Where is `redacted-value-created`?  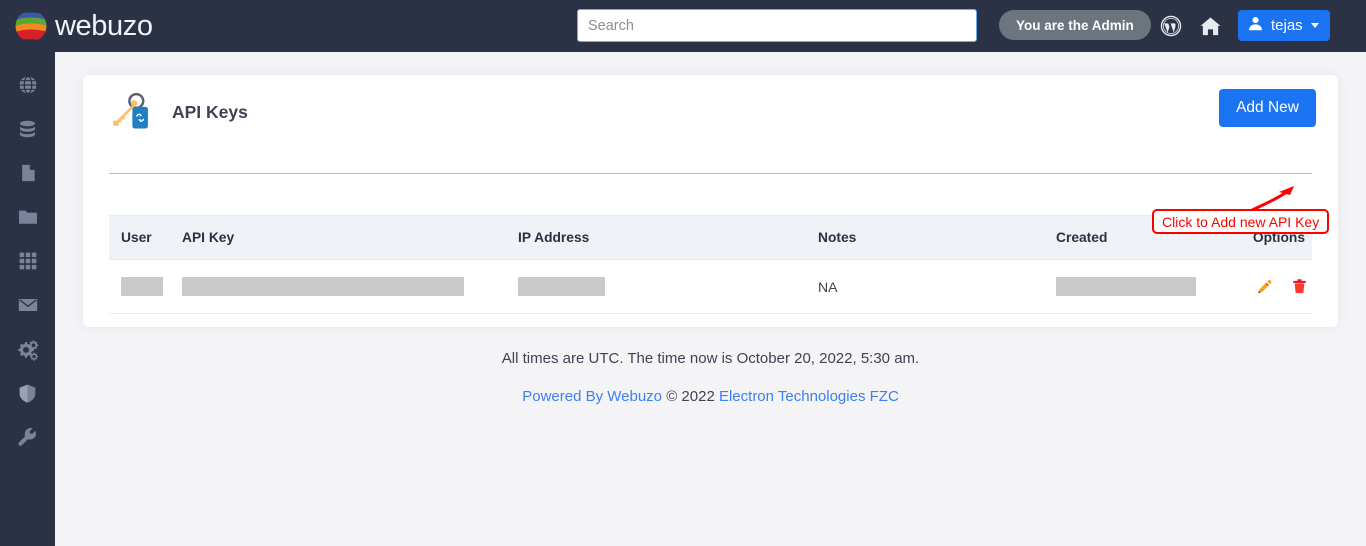
redacted-value-created is located at coordinates (1126, 286).